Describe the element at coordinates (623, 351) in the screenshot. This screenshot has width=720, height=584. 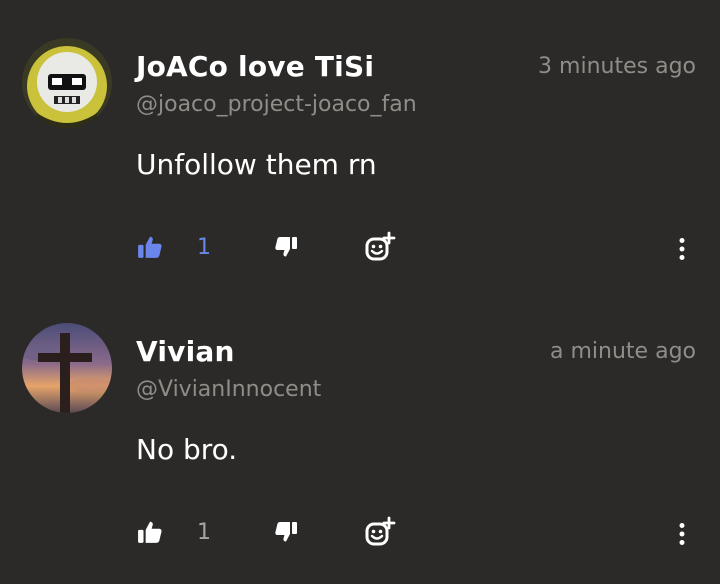
I see `comment-timestamp: a minute ago` at that location.